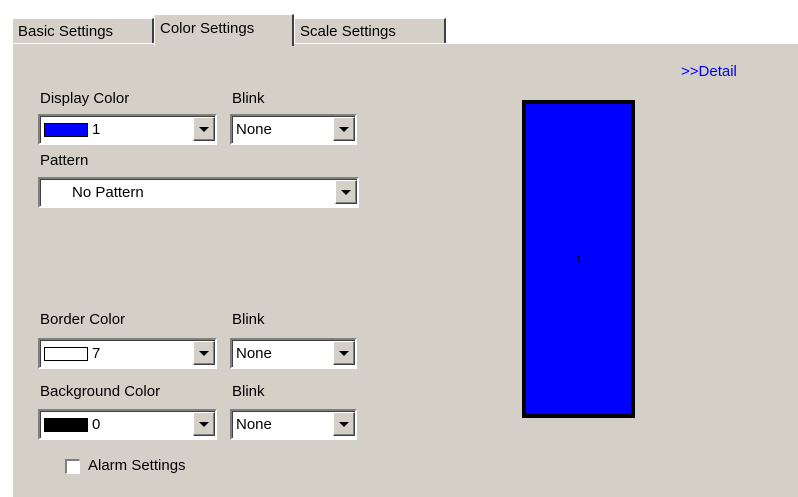  I want to click on background-color-value: 0, so click(96, 424).